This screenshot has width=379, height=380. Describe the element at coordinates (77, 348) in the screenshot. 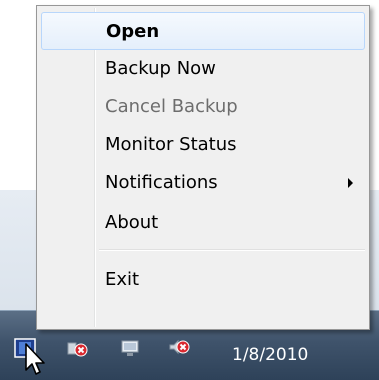

I see `network-error-icon` at that location.